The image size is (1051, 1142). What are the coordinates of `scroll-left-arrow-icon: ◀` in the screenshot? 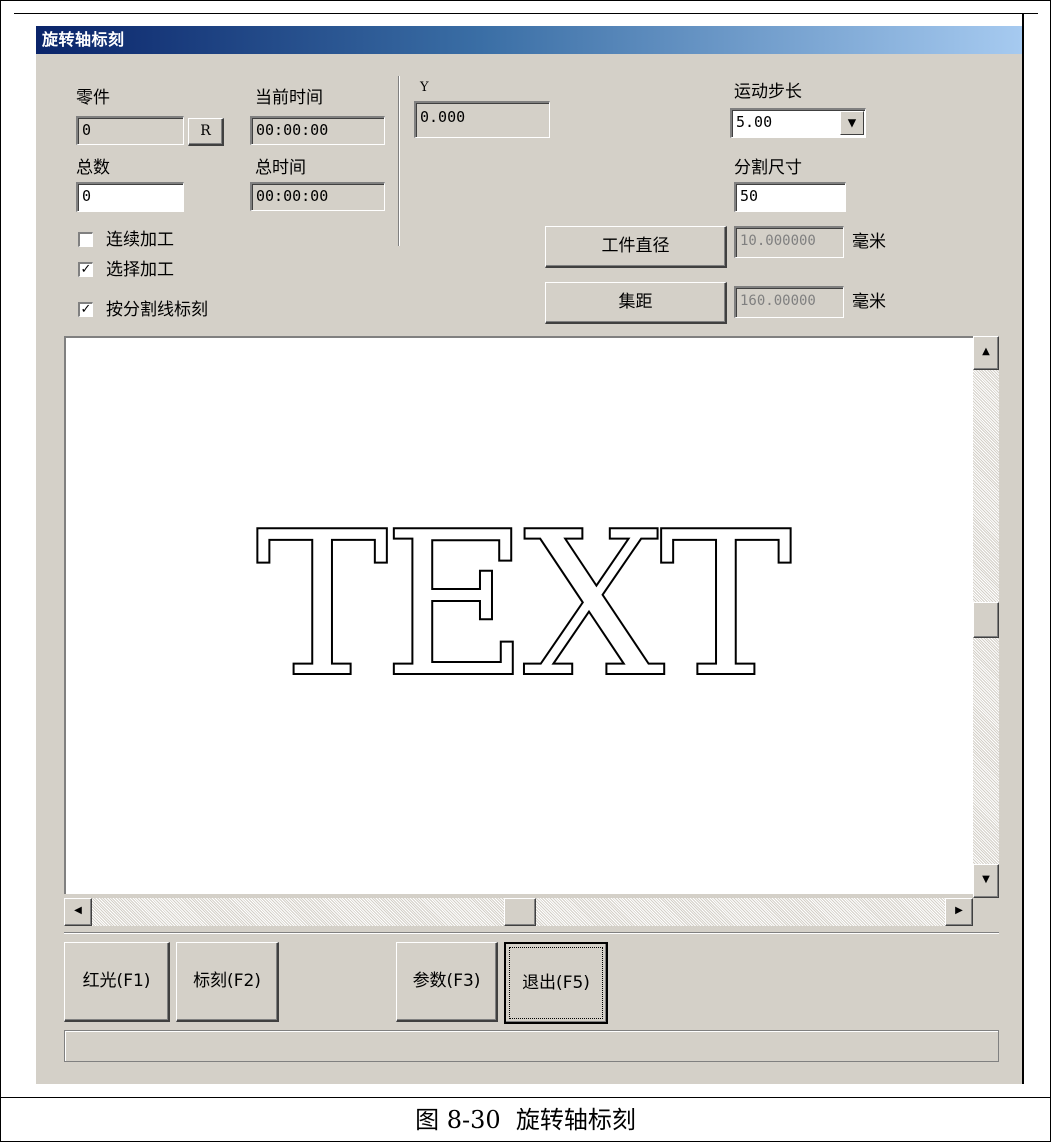 It's located at (78, 912).